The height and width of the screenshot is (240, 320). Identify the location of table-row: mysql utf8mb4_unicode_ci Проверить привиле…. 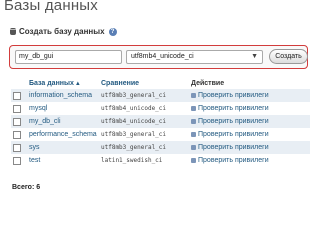
(160, 108).